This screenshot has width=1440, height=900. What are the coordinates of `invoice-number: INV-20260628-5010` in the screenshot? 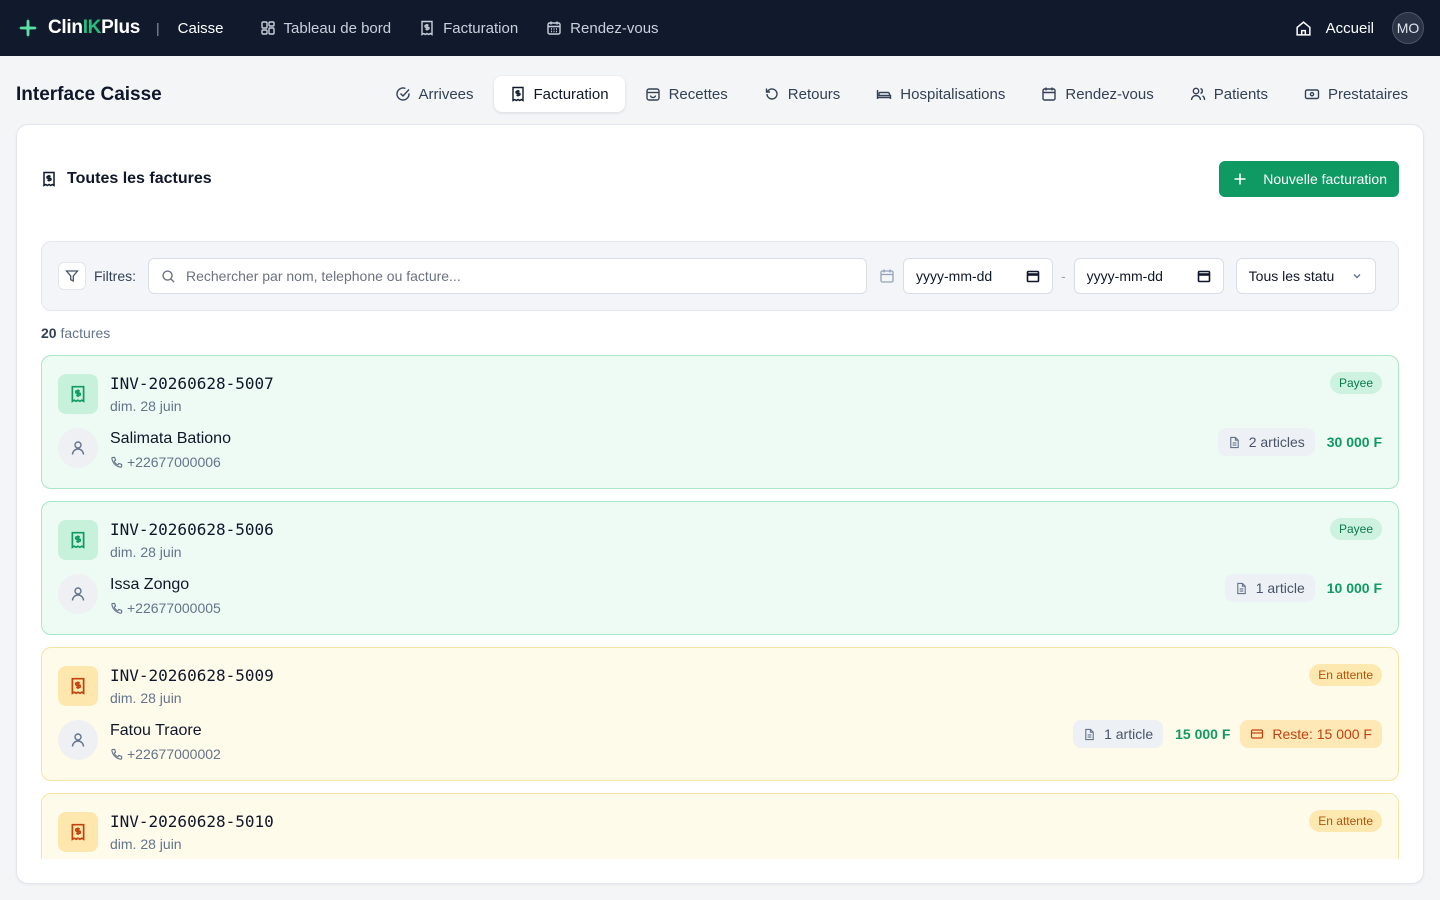 It's located at (192, 821).